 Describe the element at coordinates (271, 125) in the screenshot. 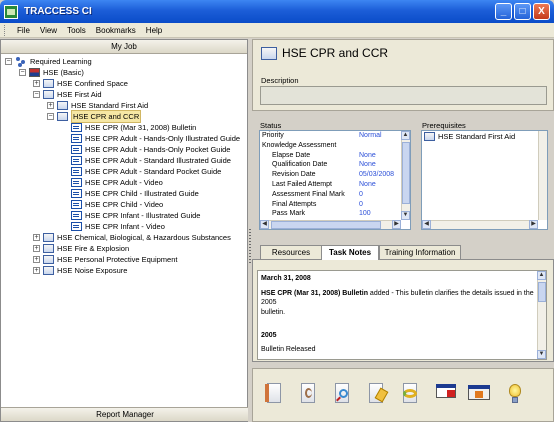

I see `status-label: Status` at that location.